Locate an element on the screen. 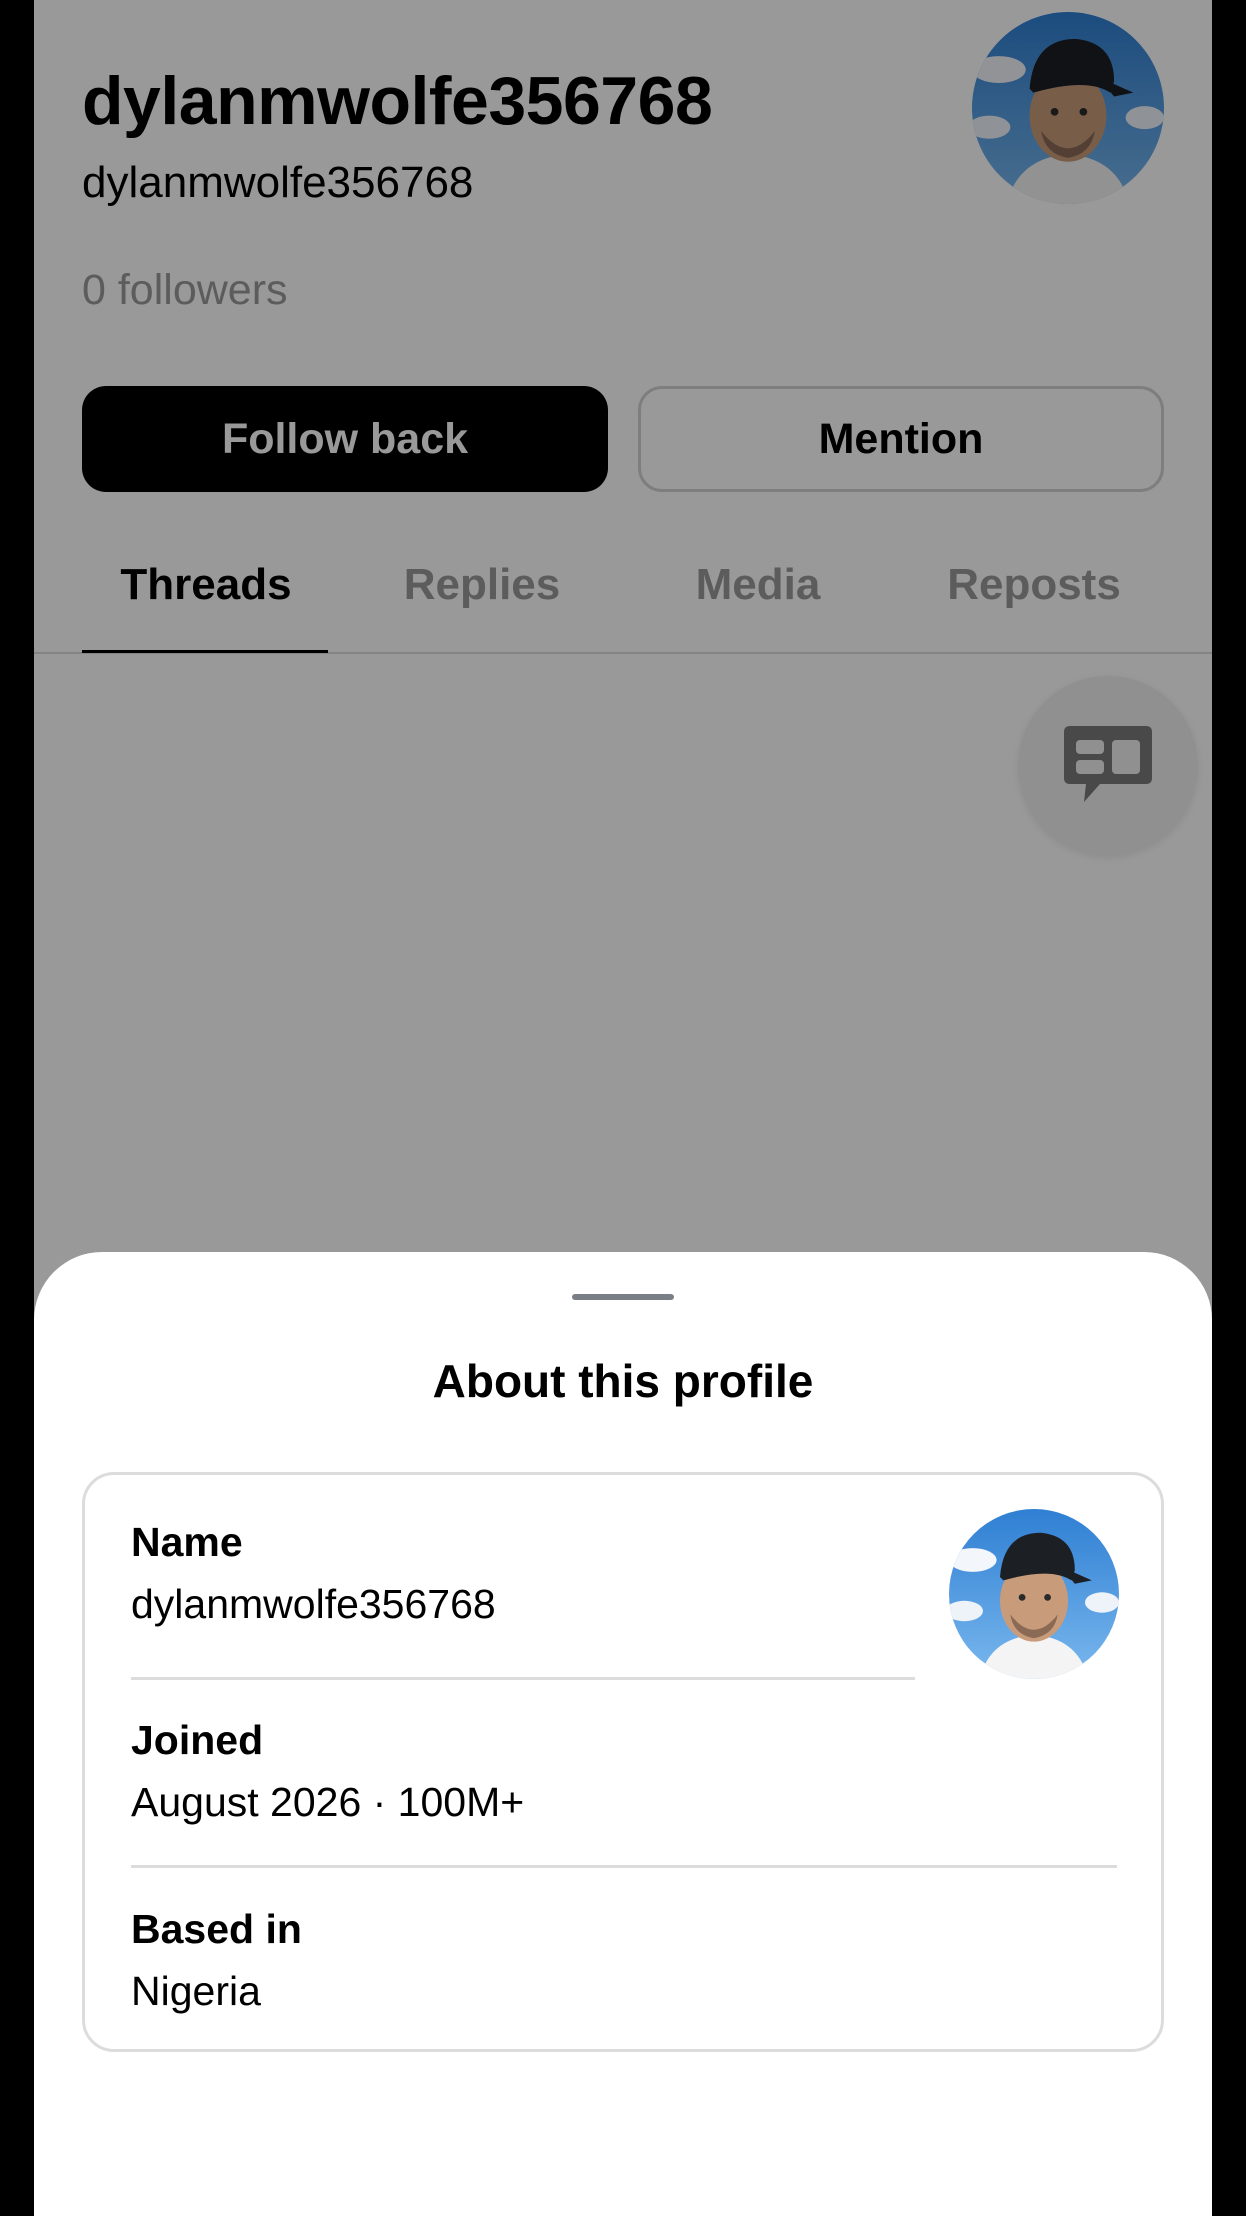  avatar-photo-icon is located at coordinates (1034, 1594).